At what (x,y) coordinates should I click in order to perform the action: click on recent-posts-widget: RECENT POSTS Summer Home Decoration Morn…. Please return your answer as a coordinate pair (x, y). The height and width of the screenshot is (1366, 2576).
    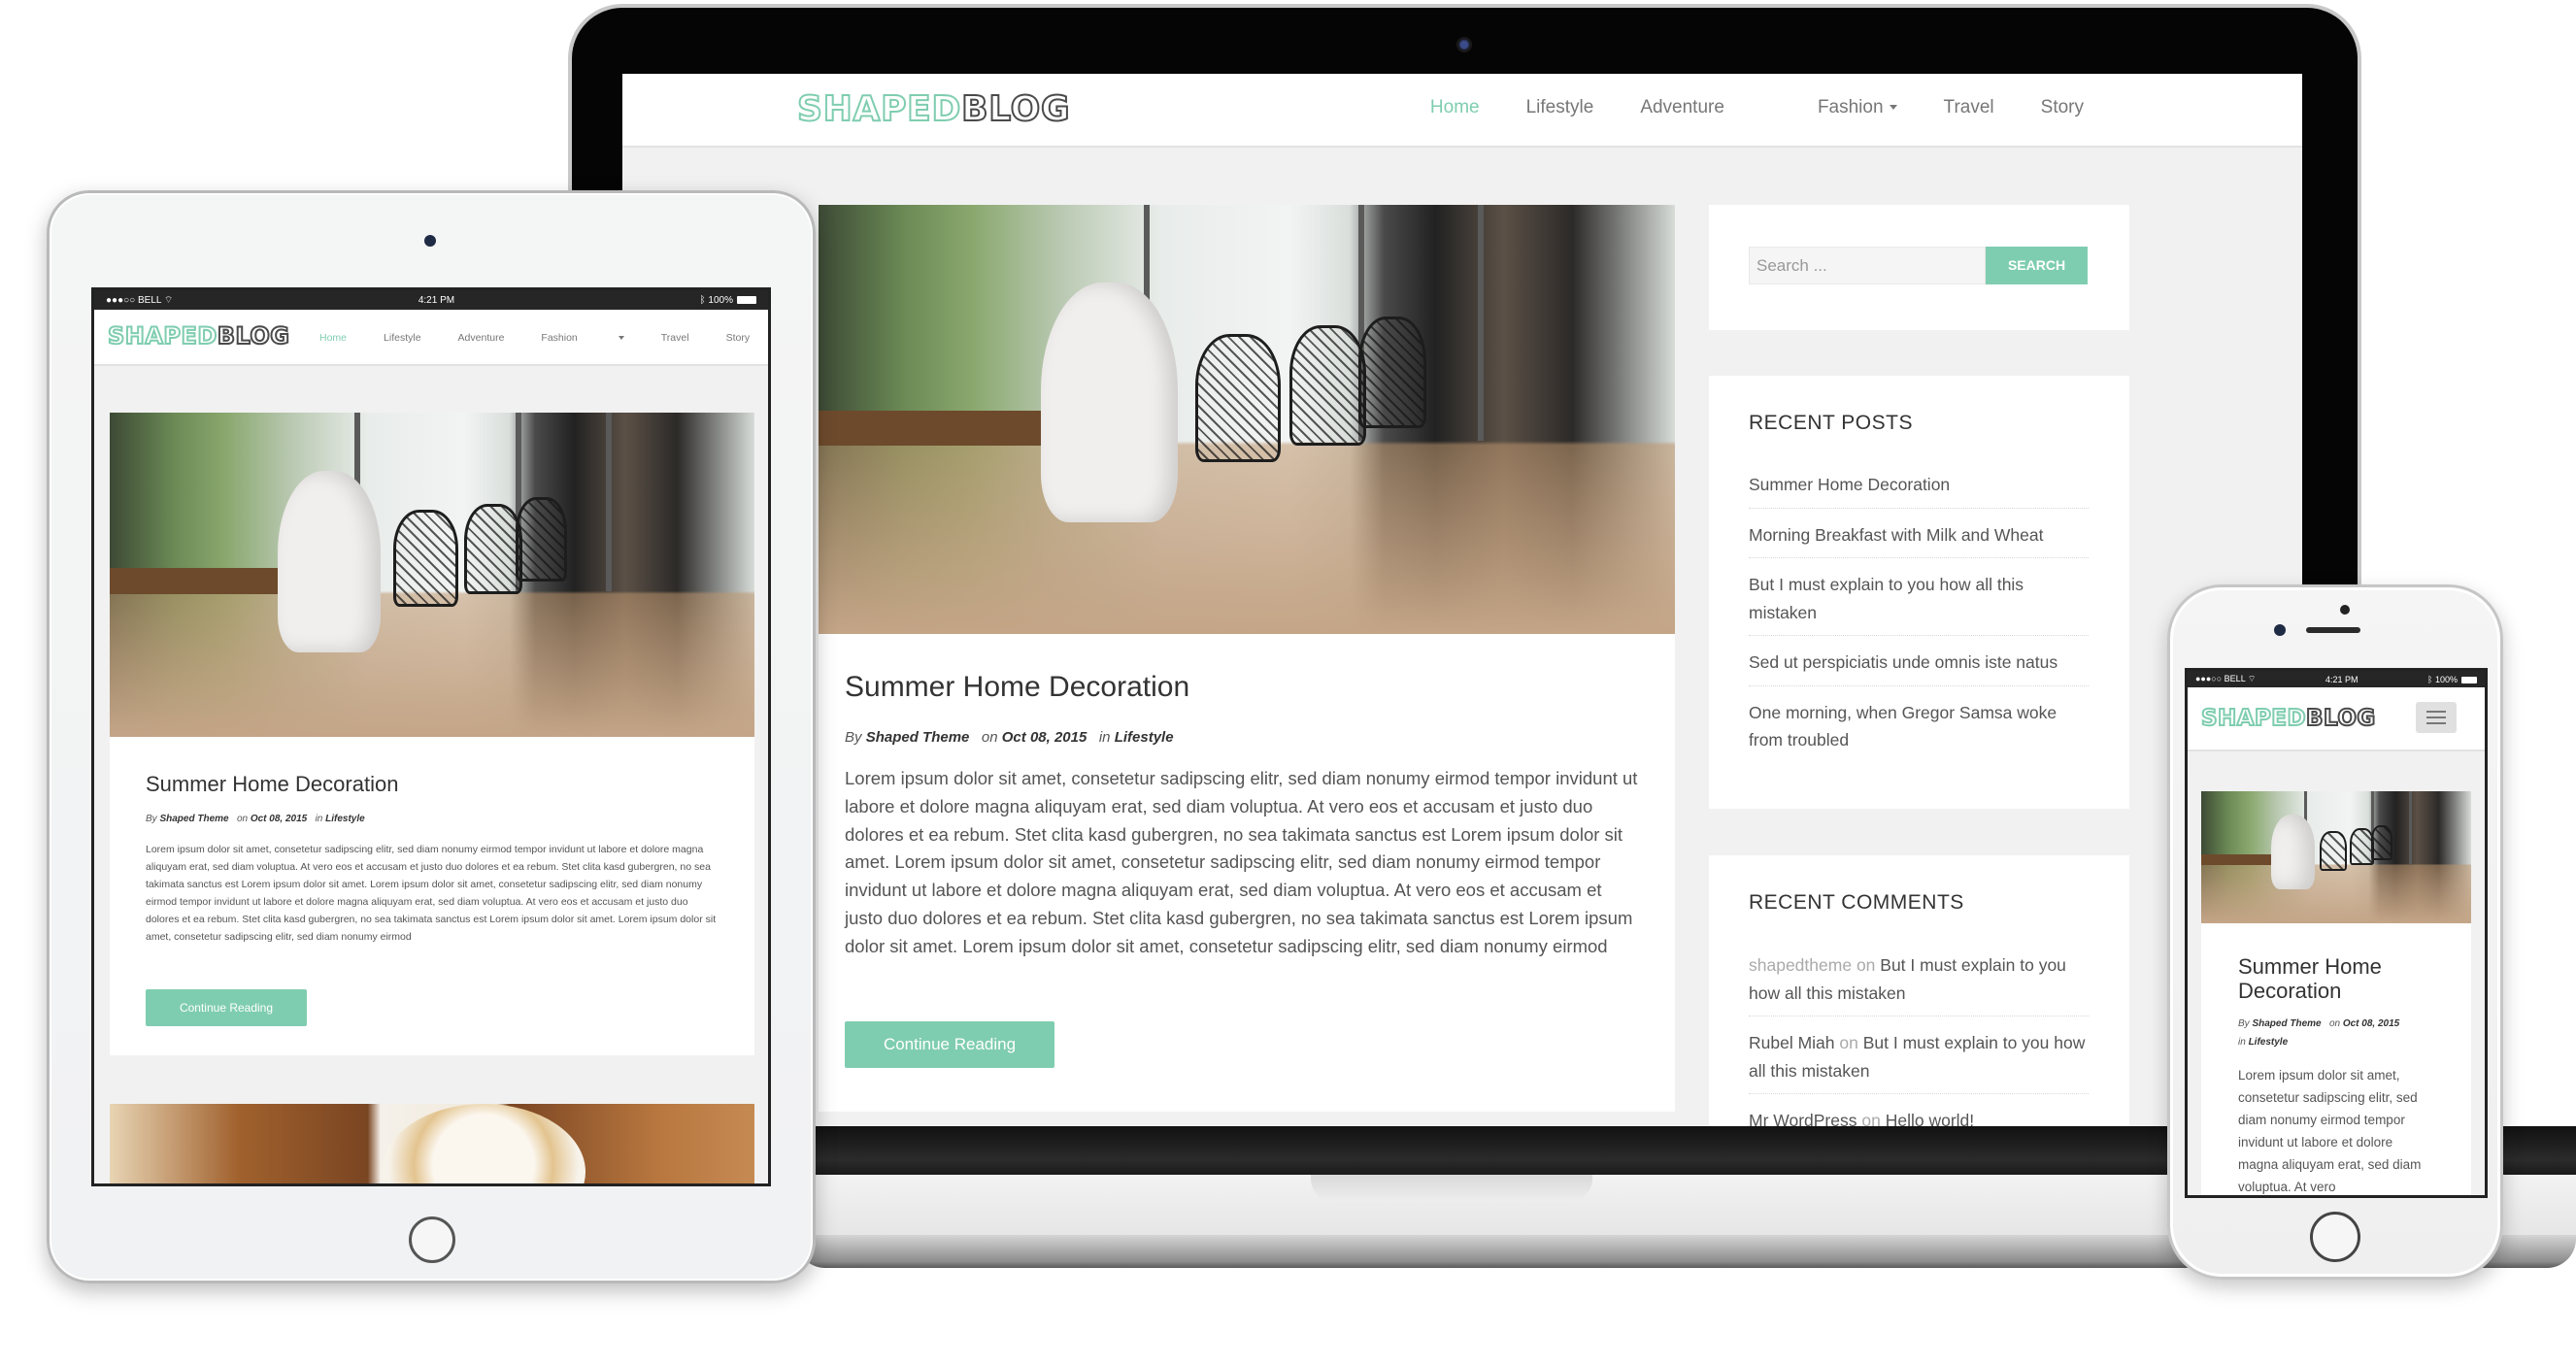
    Looking at the image, I should click on (1919, 593).